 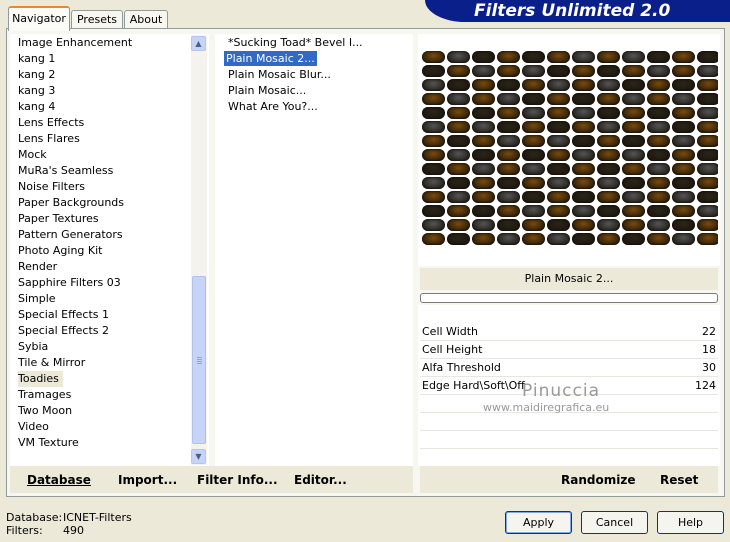 I want to click on scrollbar-thumb, so click(x=199, y=360).